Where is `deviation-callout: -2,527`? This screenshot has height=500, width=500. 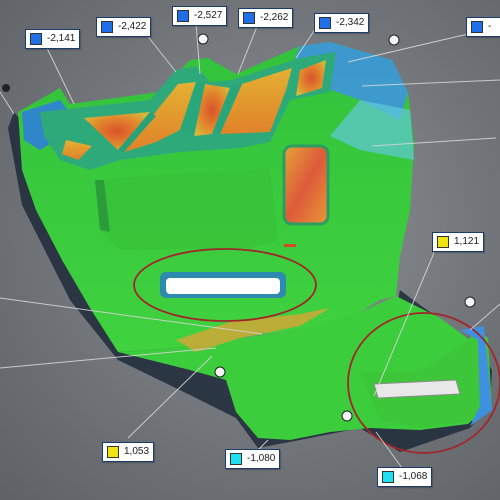 deviation-callout: -2,527 is located at coordinates (200, 16).